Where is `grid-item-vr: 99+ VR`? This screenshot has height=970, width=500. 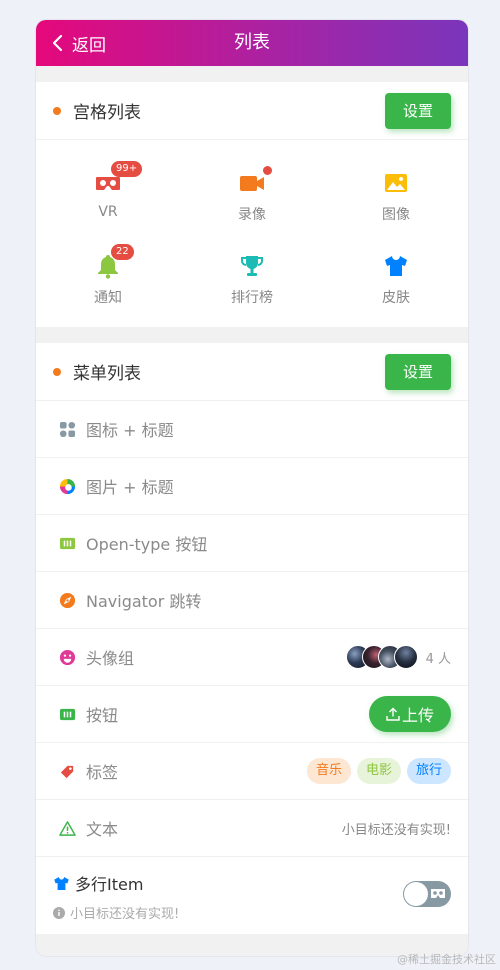 grid-item-vr: 99+ VR is located at coordinates (108, 197).